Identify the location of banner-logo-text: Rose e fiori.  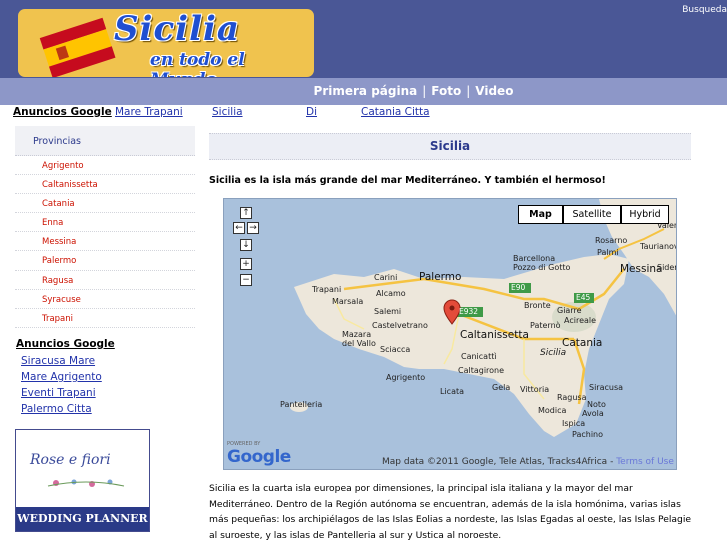
(70, 460).